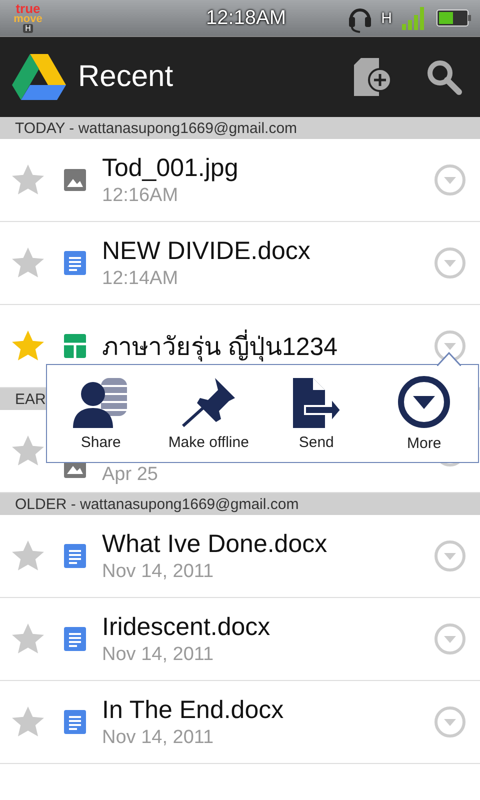 This screenshot has height=800, width=480. I want to click on screen-title: Recent, so click(126, 77).